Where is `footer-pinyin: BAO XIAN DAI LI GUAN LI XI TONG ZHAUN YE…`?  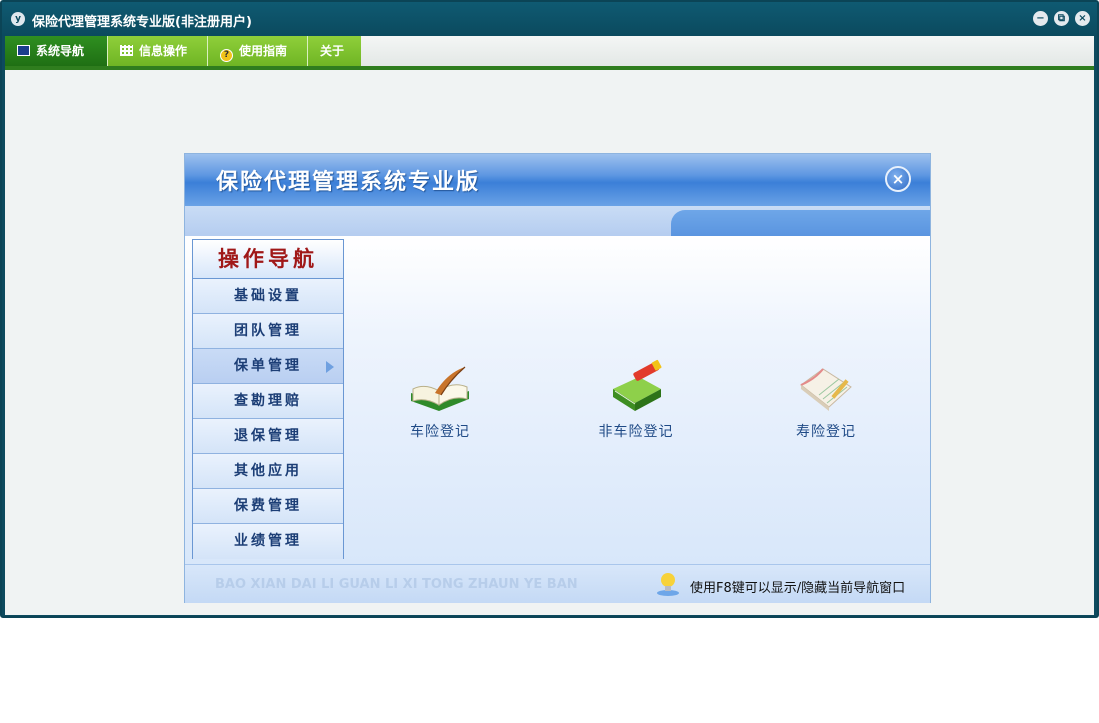
footer-pinyin: BAO XIAN DAI LI GUAN LI XI TONG ZHAUN YE… is located at coordinates (396, 584).